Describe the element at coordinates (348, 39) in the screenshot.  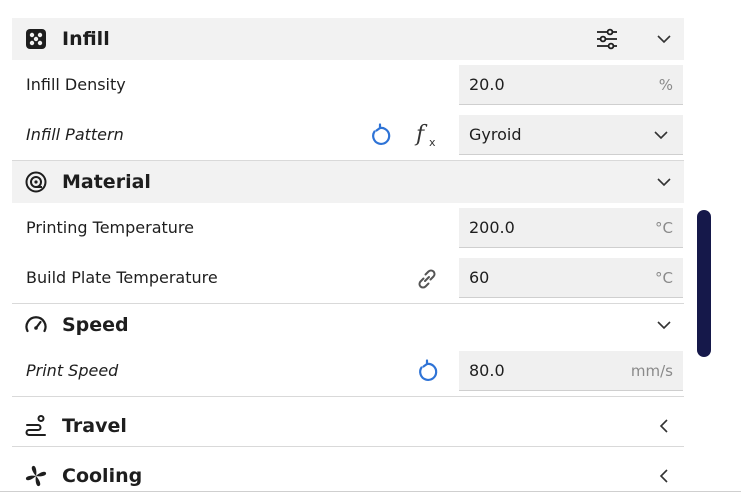
I see `section-header-infill: Infill` at that location.